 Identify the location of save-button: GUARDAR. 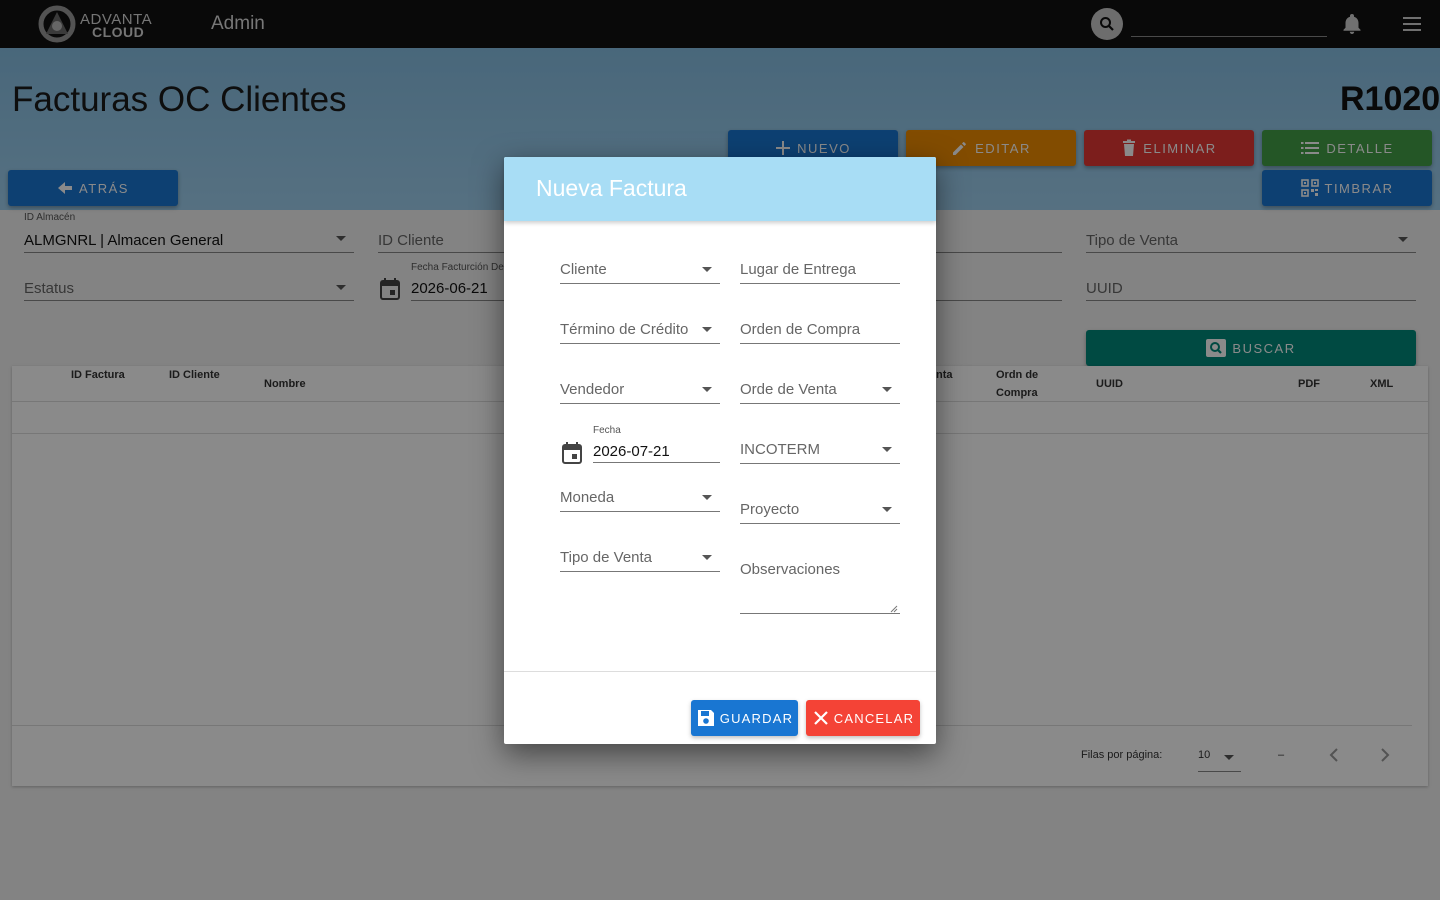
(744, 718).